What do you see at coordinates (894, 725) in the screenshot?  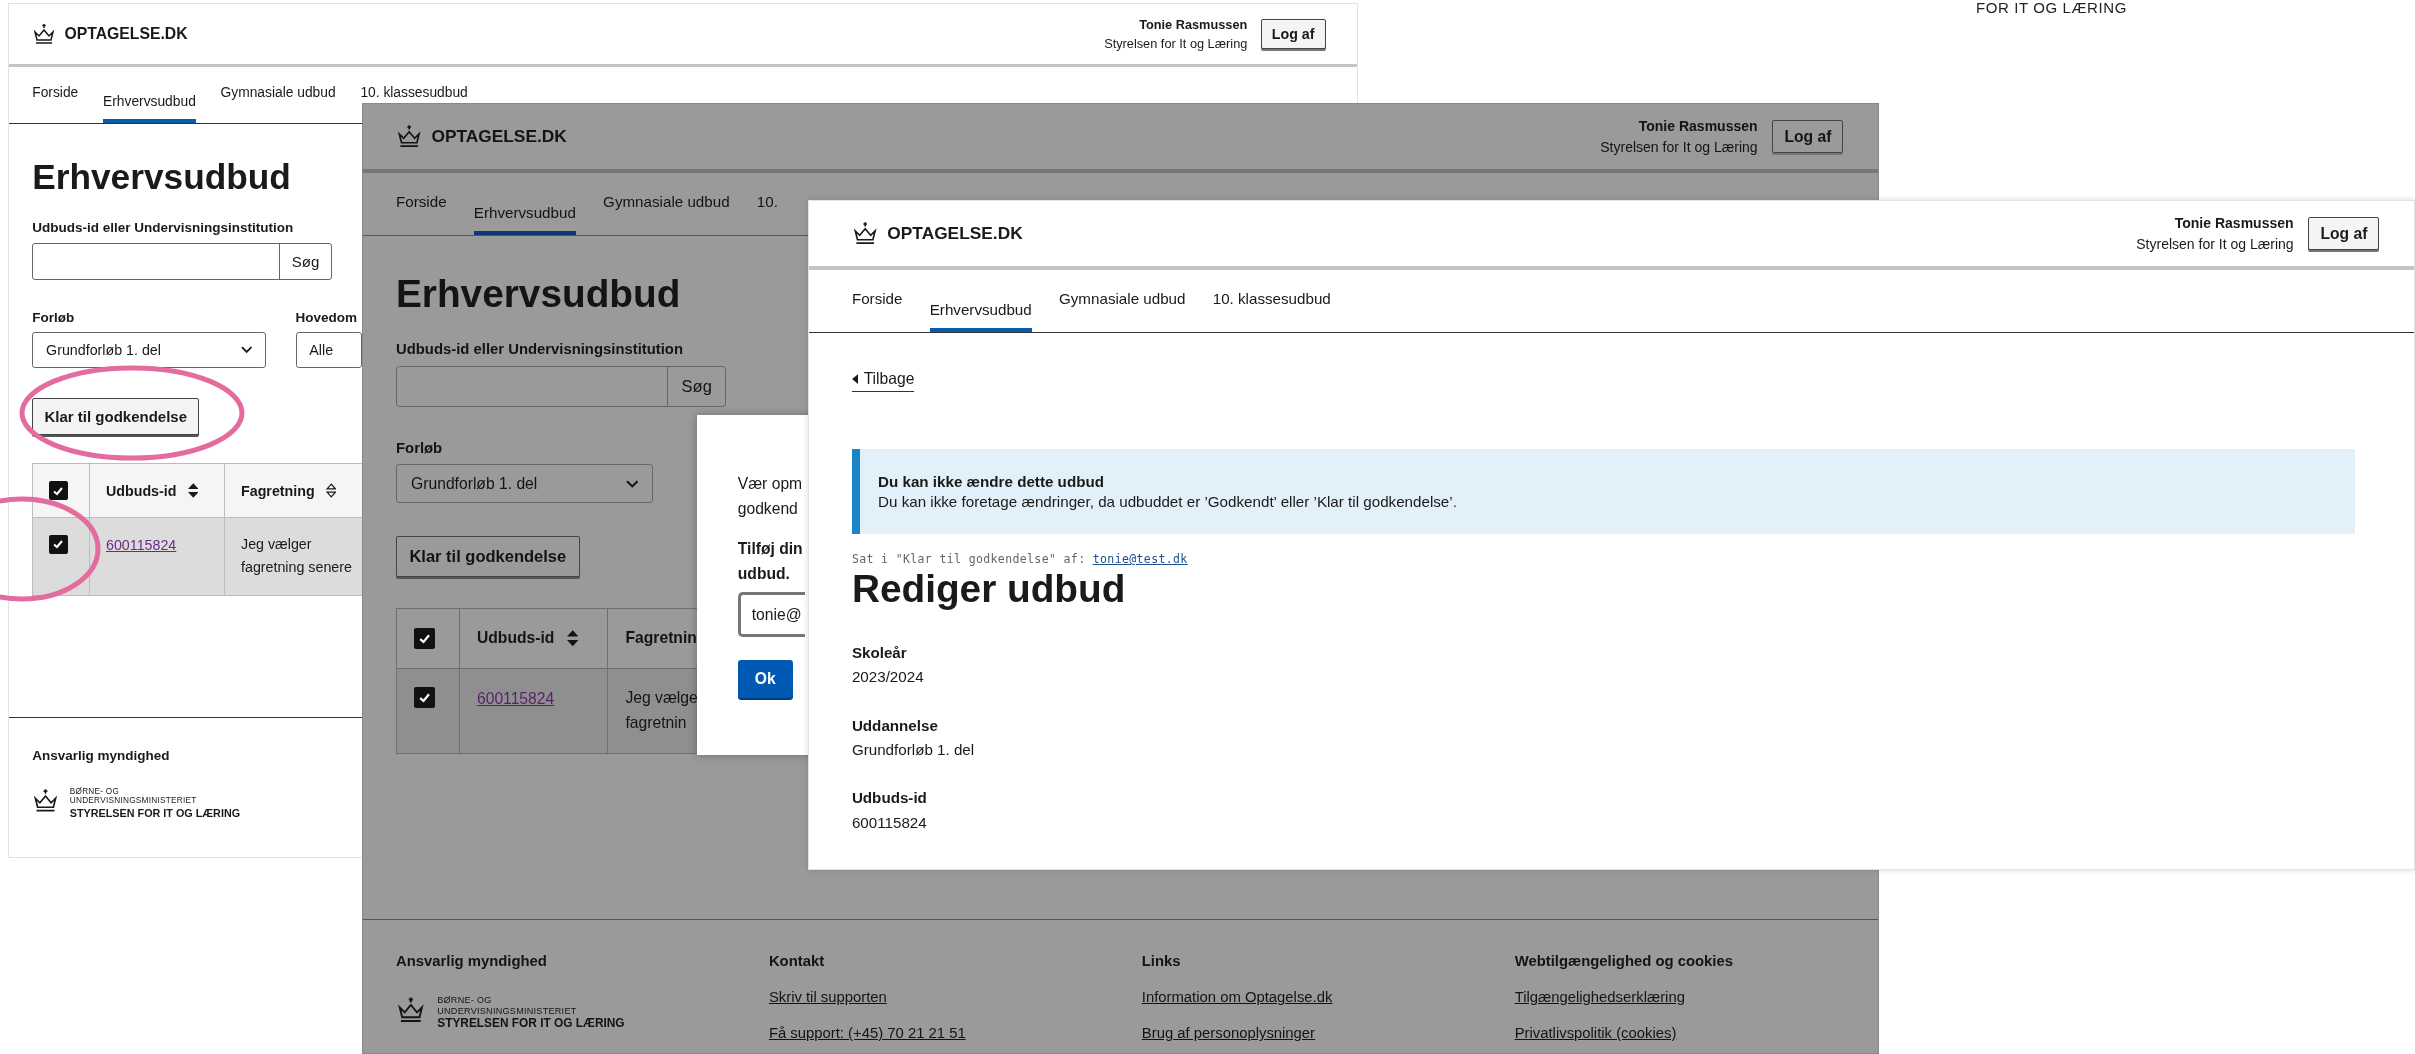 I see `field-label: Uddannelse` at bounding box center [894, 725].